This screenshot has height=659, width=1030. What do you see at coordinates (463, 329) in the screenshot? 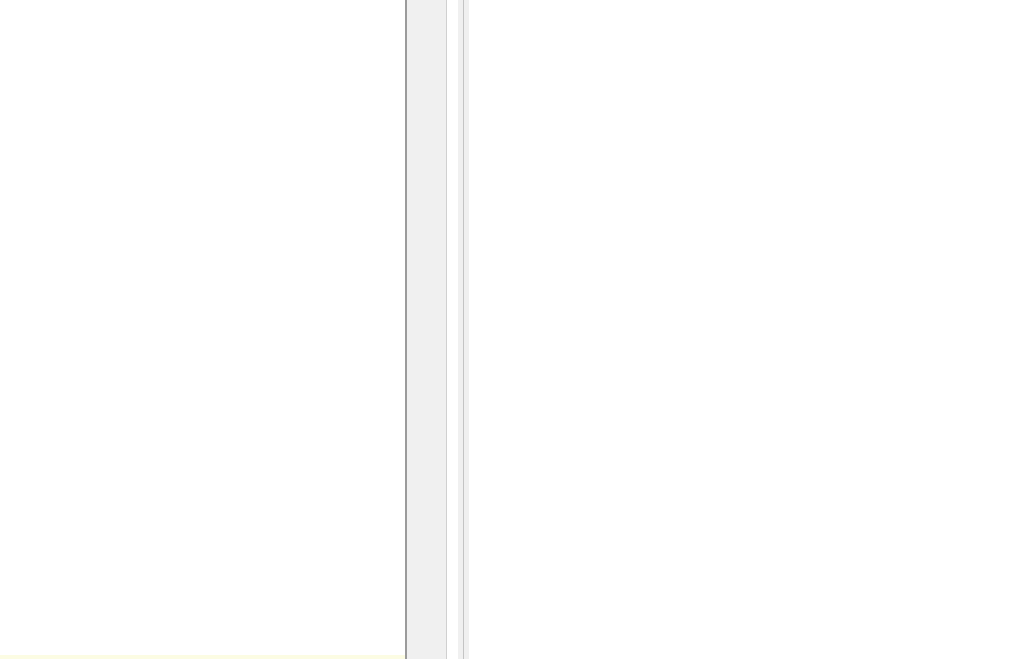
I see `folding-guide-line` at bounding box center [463, 329].